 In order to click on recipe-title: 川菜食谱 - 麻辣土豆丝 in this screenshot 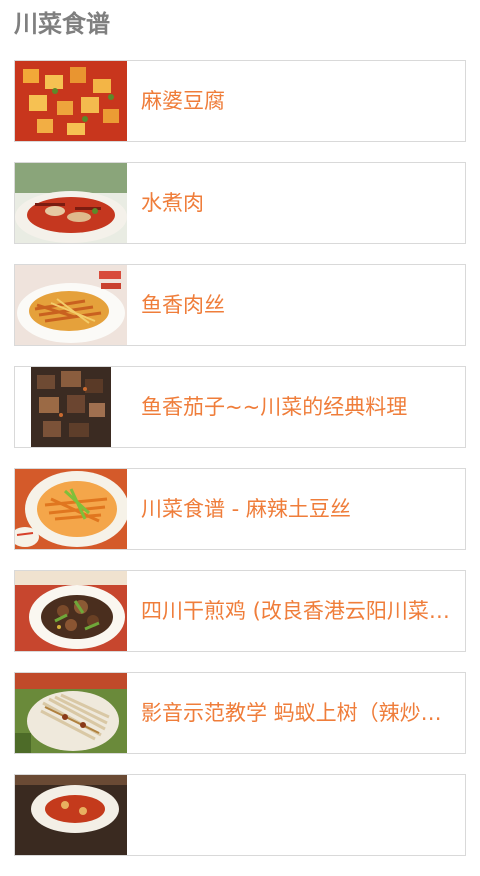, I will do `click(246, 509)`.